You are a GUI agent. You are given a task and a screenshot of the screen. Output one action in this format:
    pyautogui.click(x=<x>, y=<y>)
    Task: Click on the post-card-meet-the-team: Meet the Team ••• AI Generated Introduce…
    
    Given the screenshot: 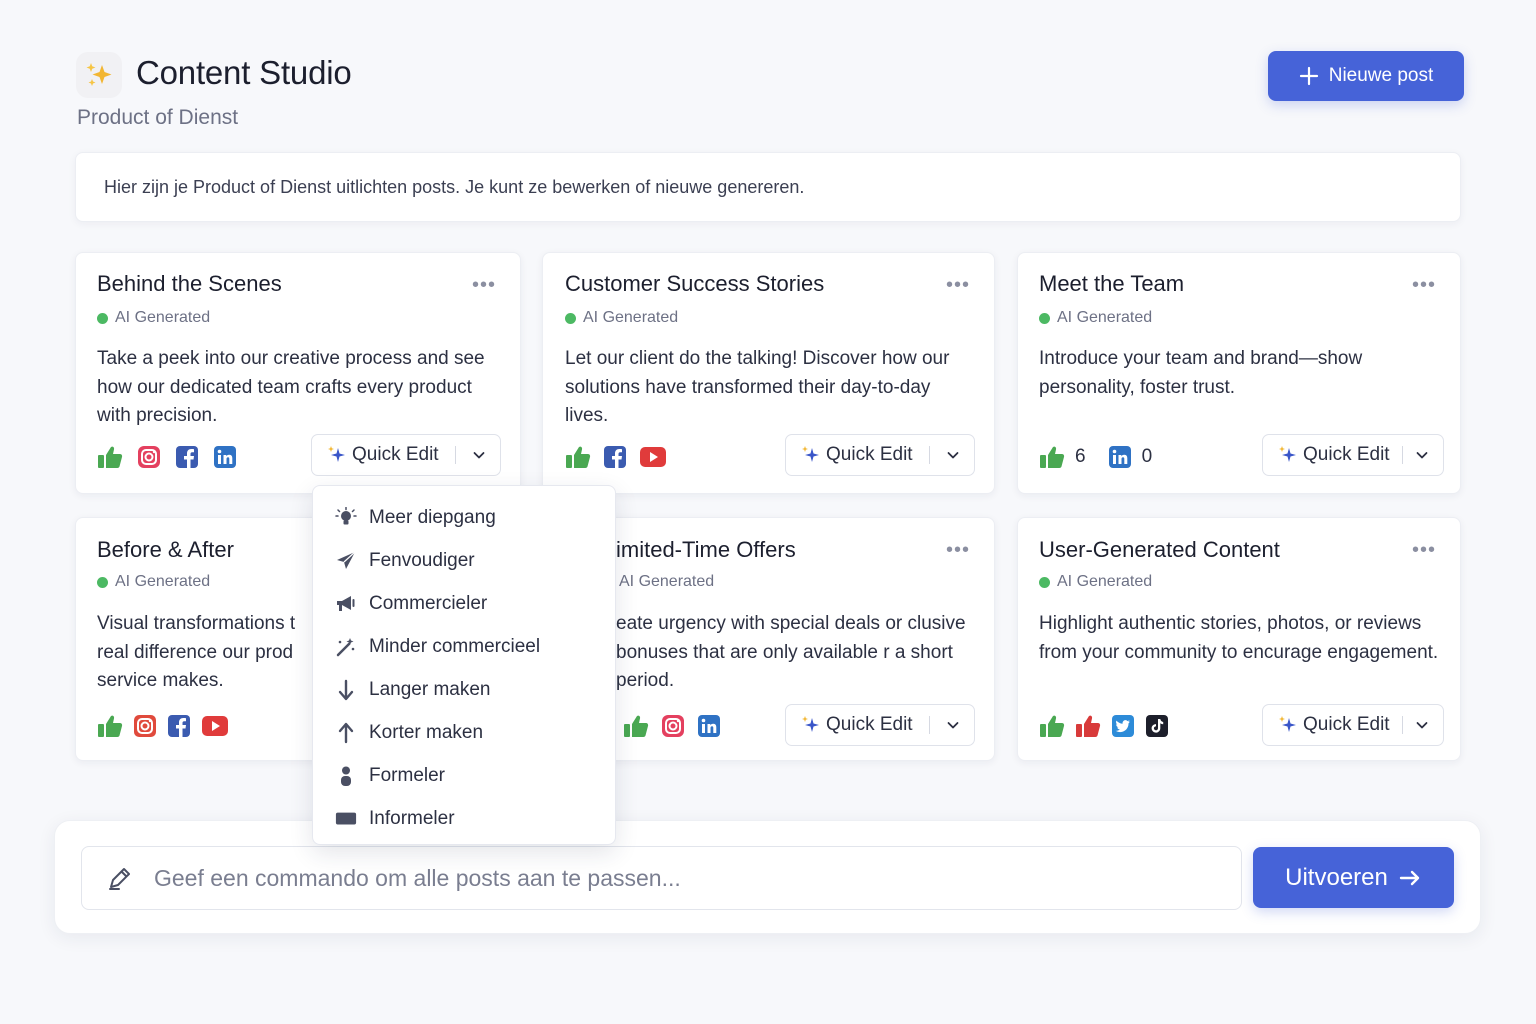 What is the action you would take?
    pyautogui.click(x=1239, y=373)
    